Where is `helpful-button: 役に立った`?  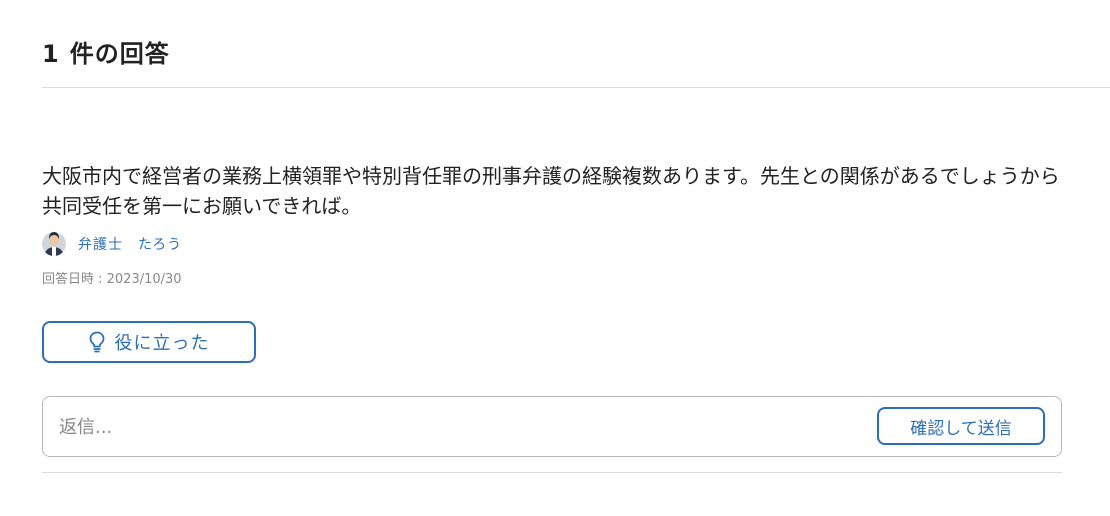 helpful-button: 役に立った is located at coordinates (149, 342).